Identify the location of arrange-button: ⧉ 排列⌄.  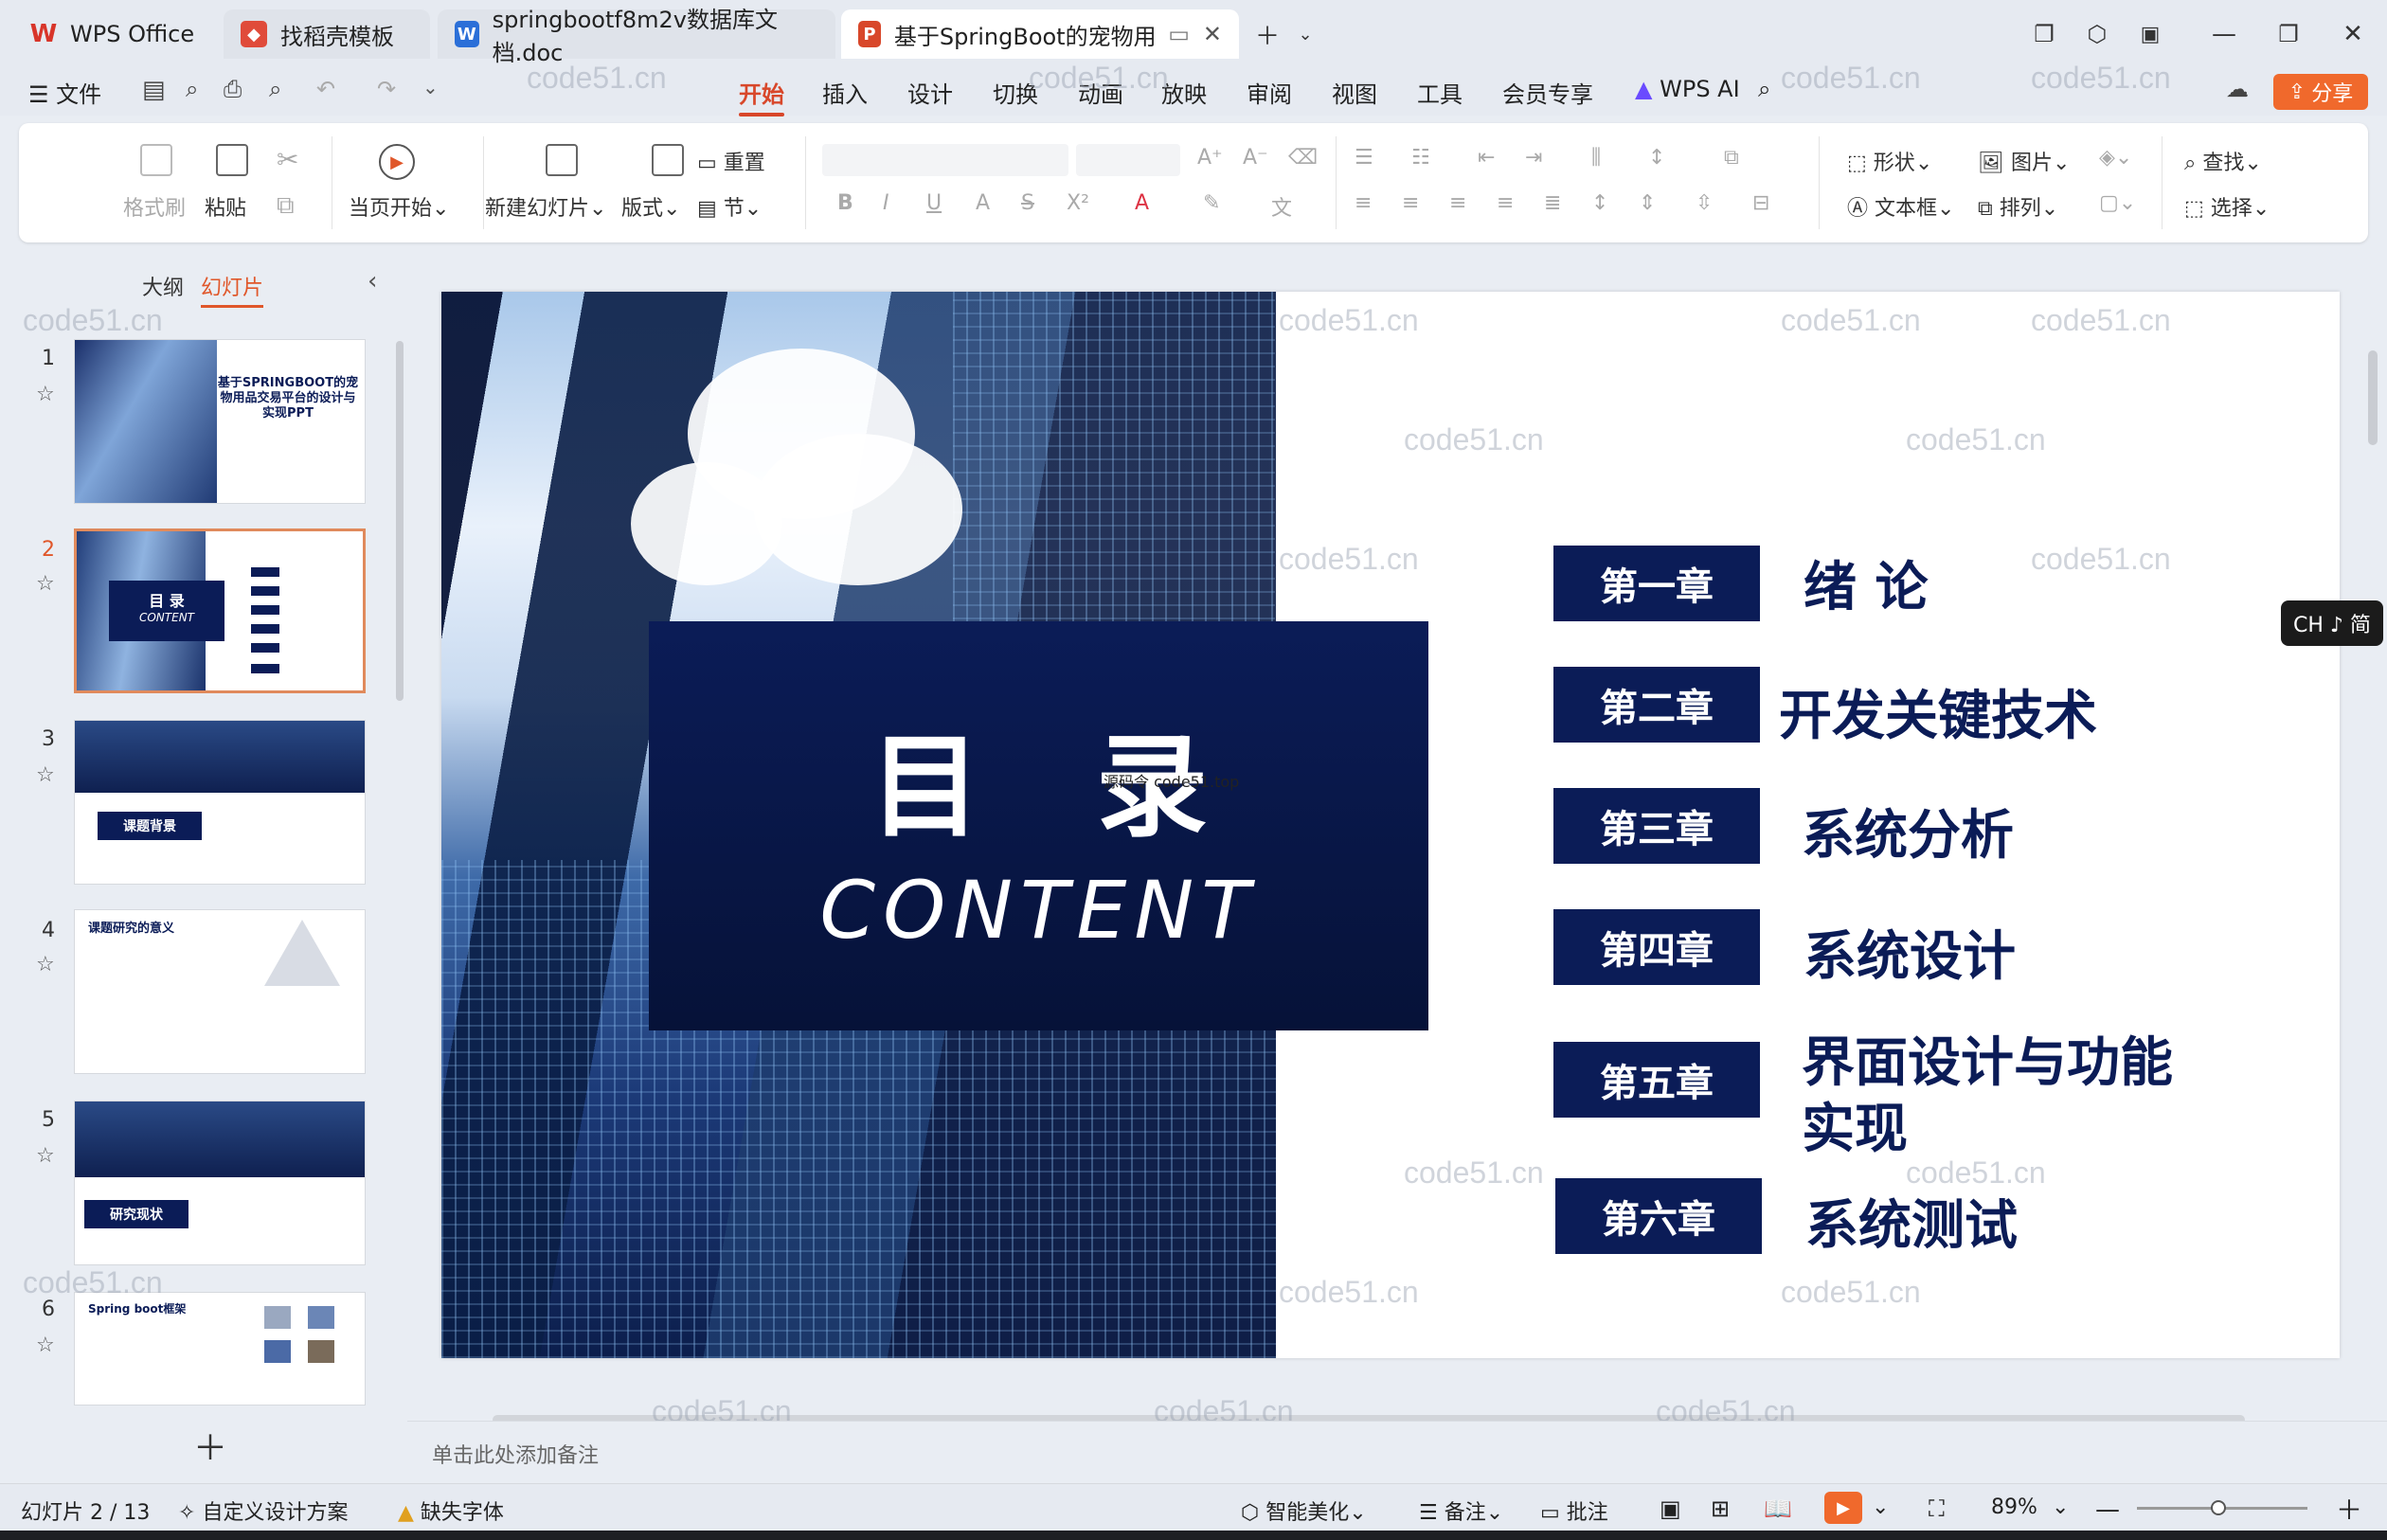
(2018, 206).